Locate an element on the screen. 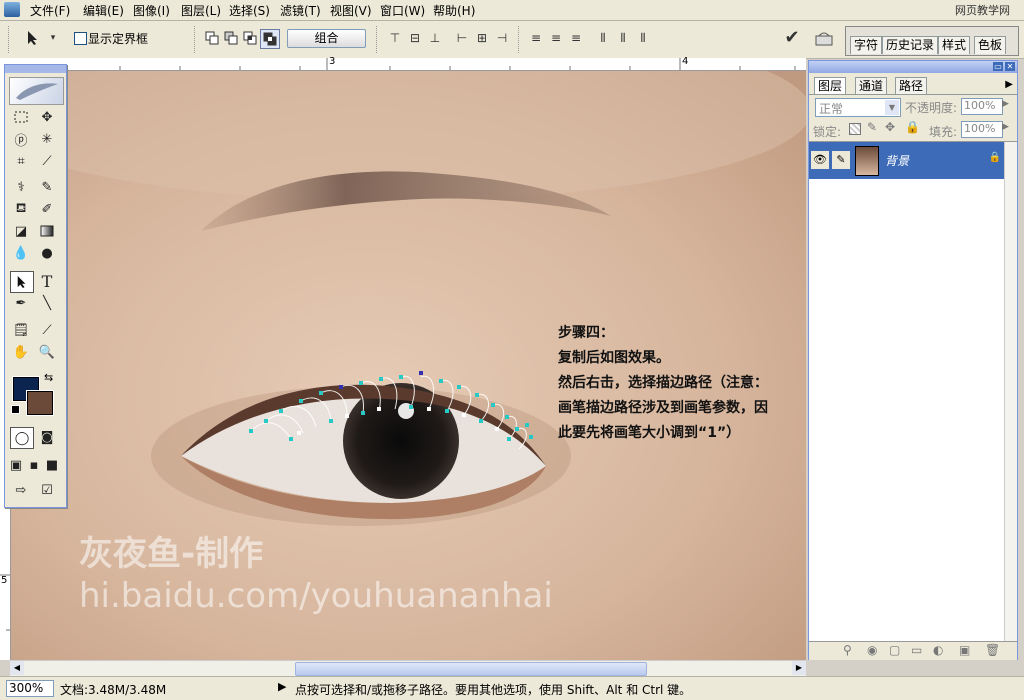  toolbox-titlebar is located at coordinates (35, 69).